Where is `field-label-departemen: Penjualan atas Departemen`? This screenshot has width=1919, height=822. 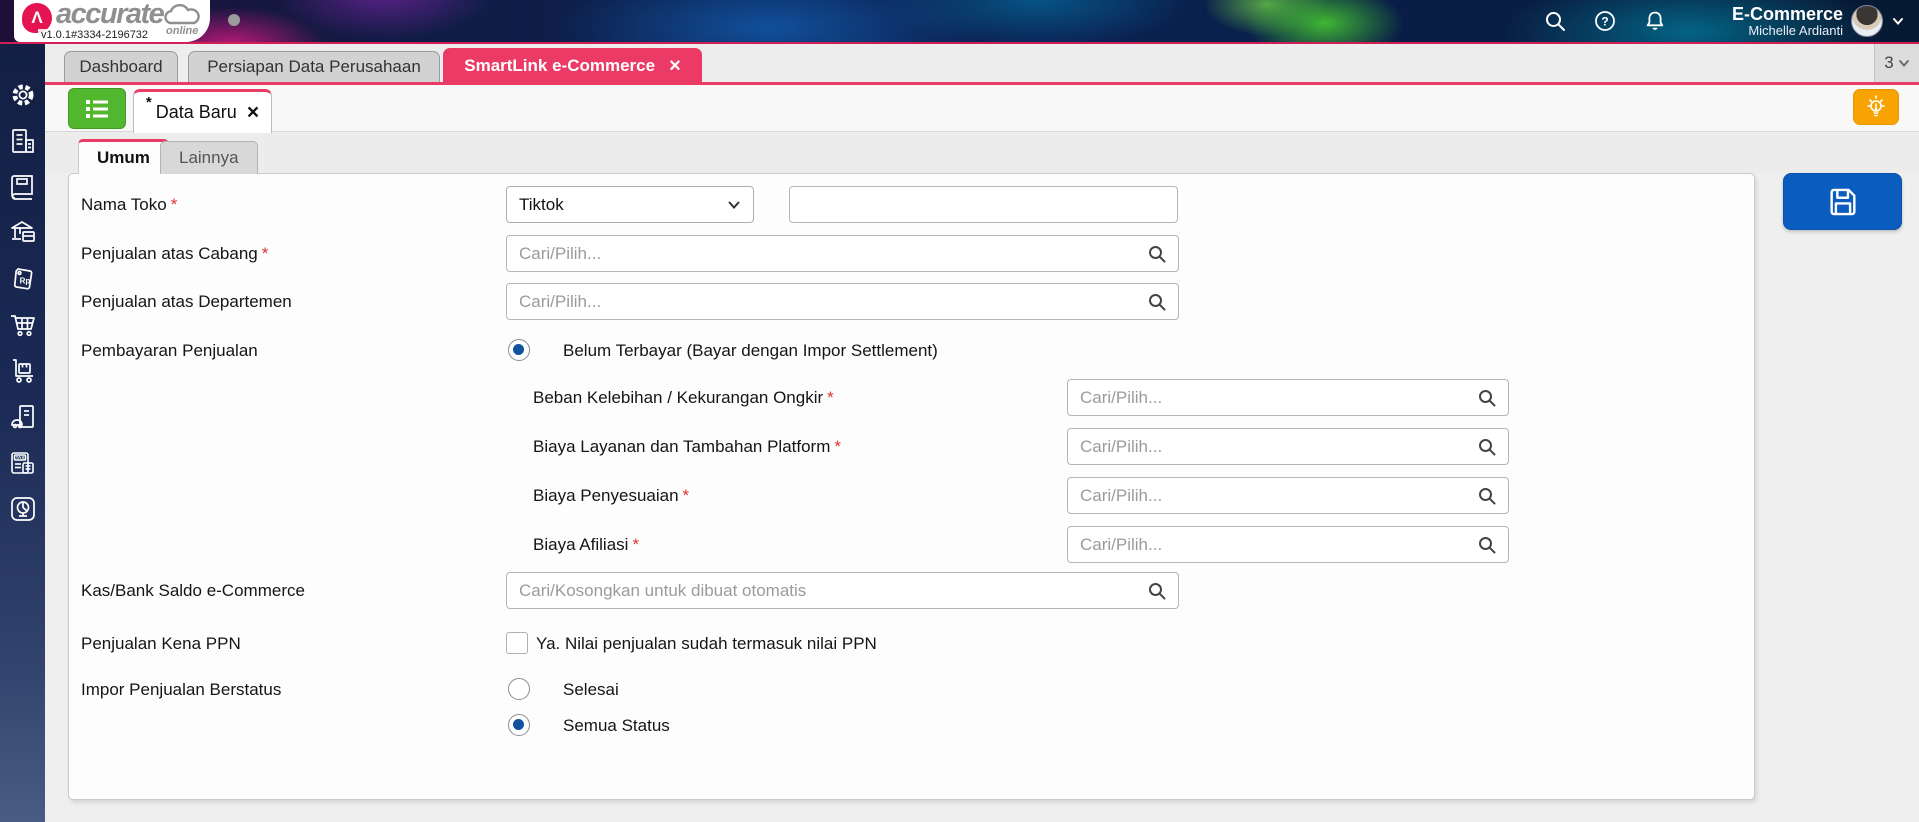
field-label-departemen: Penjualan atas Departemen is located at coordinates (186, 301).